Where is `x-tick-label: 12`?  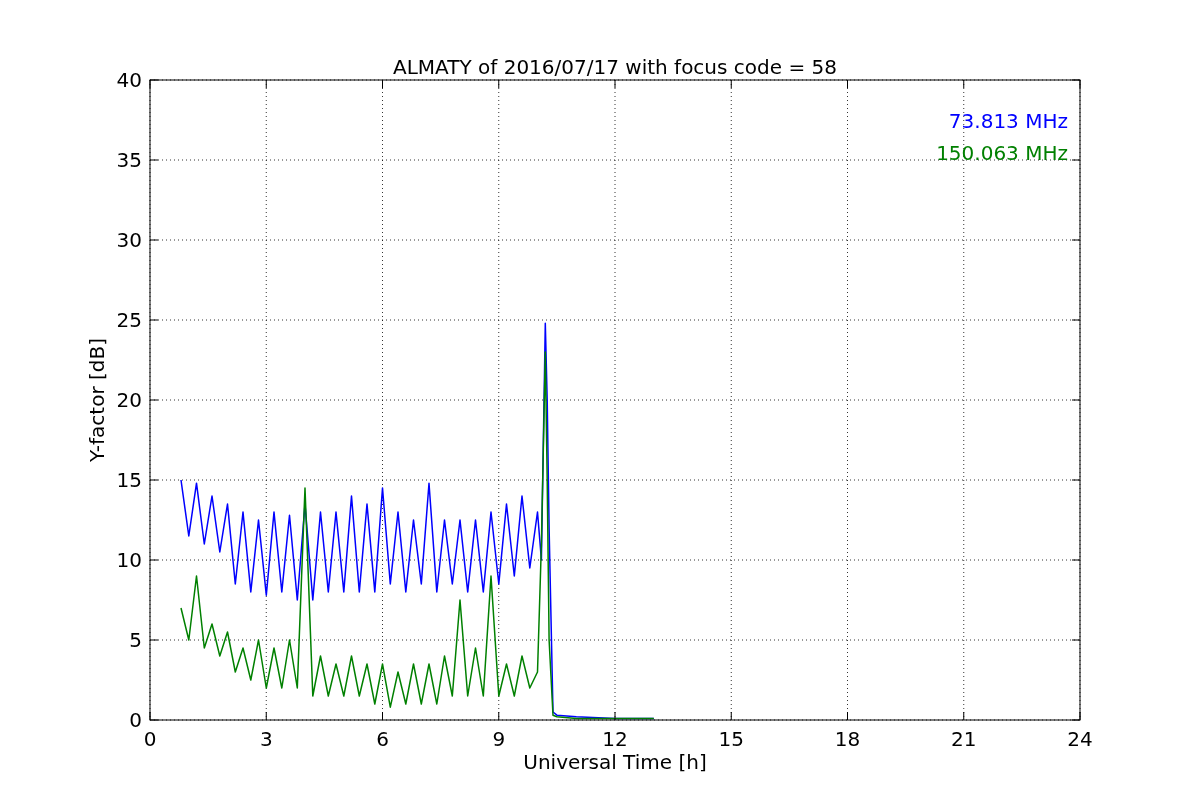
x-tick-label: 12 is located at coordinates (615, 739).